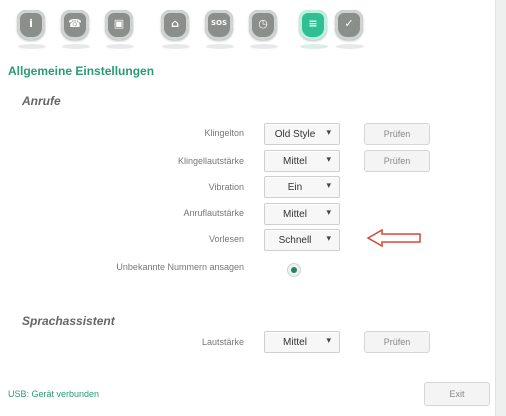 The height and width of the screenshot is (416, 506). Describe the element at coordinates (180, 267) in the screenshot. I see `announce-unknown-label: Unbekannte Nummern ansagen` at that location.